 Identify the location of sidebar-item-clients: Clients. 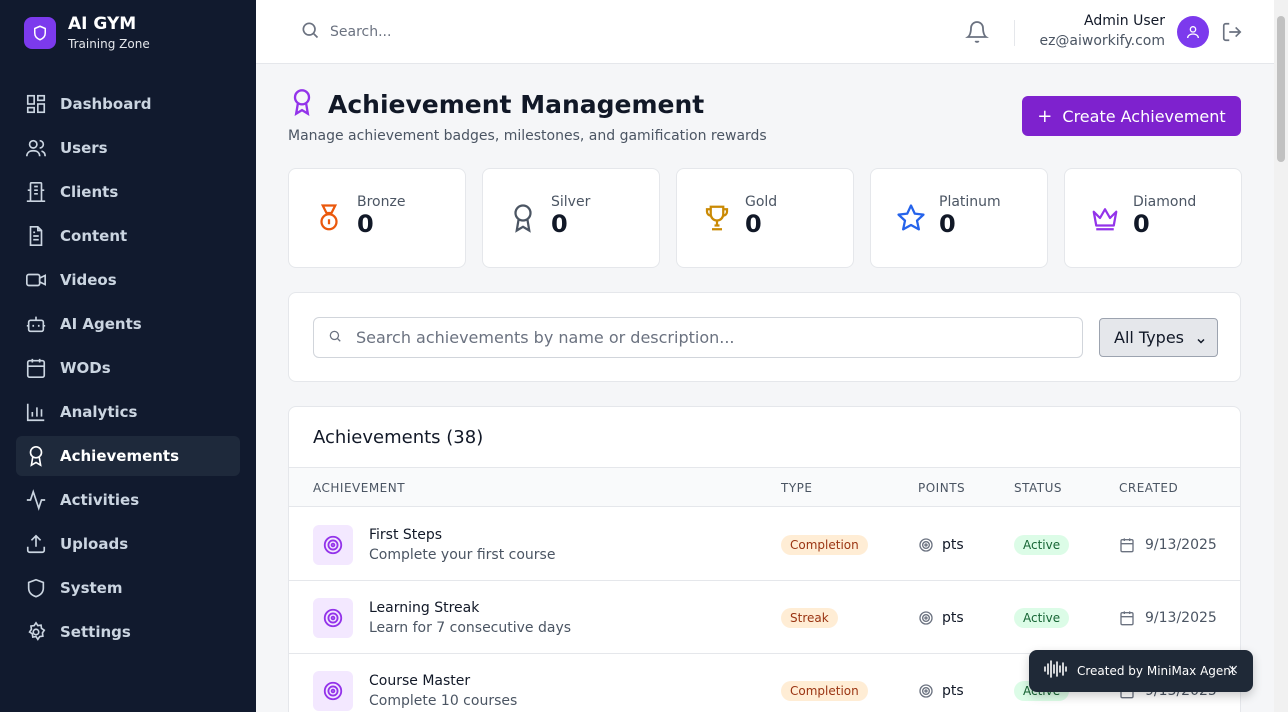
(128, 192).